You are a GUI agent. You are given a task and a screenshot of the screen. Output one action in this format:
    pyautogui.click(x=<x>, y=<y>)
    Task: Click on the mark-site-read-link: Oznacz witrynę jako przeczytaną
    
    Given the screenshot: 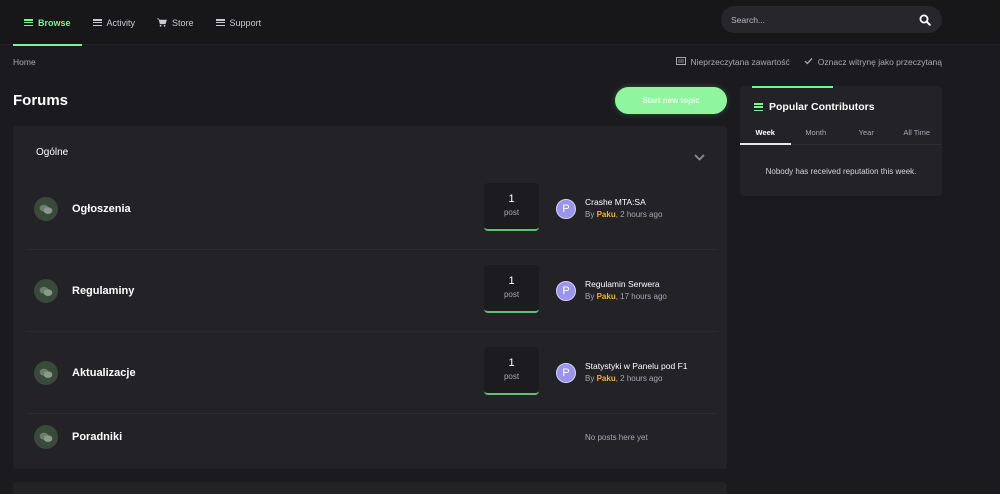 What is the action you would take?
    pyautogui.click(x=873, y=62)
    